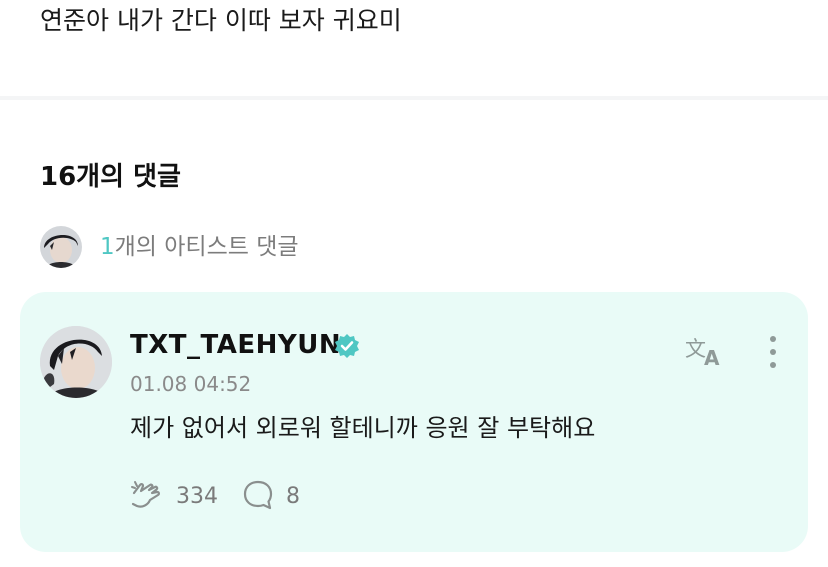 The width and height of the screenshot is (828, 567). What do you see at coordinates (293, 496) in the screenshot?
I see `reply-count: 8` at bounding box center [293, 496].